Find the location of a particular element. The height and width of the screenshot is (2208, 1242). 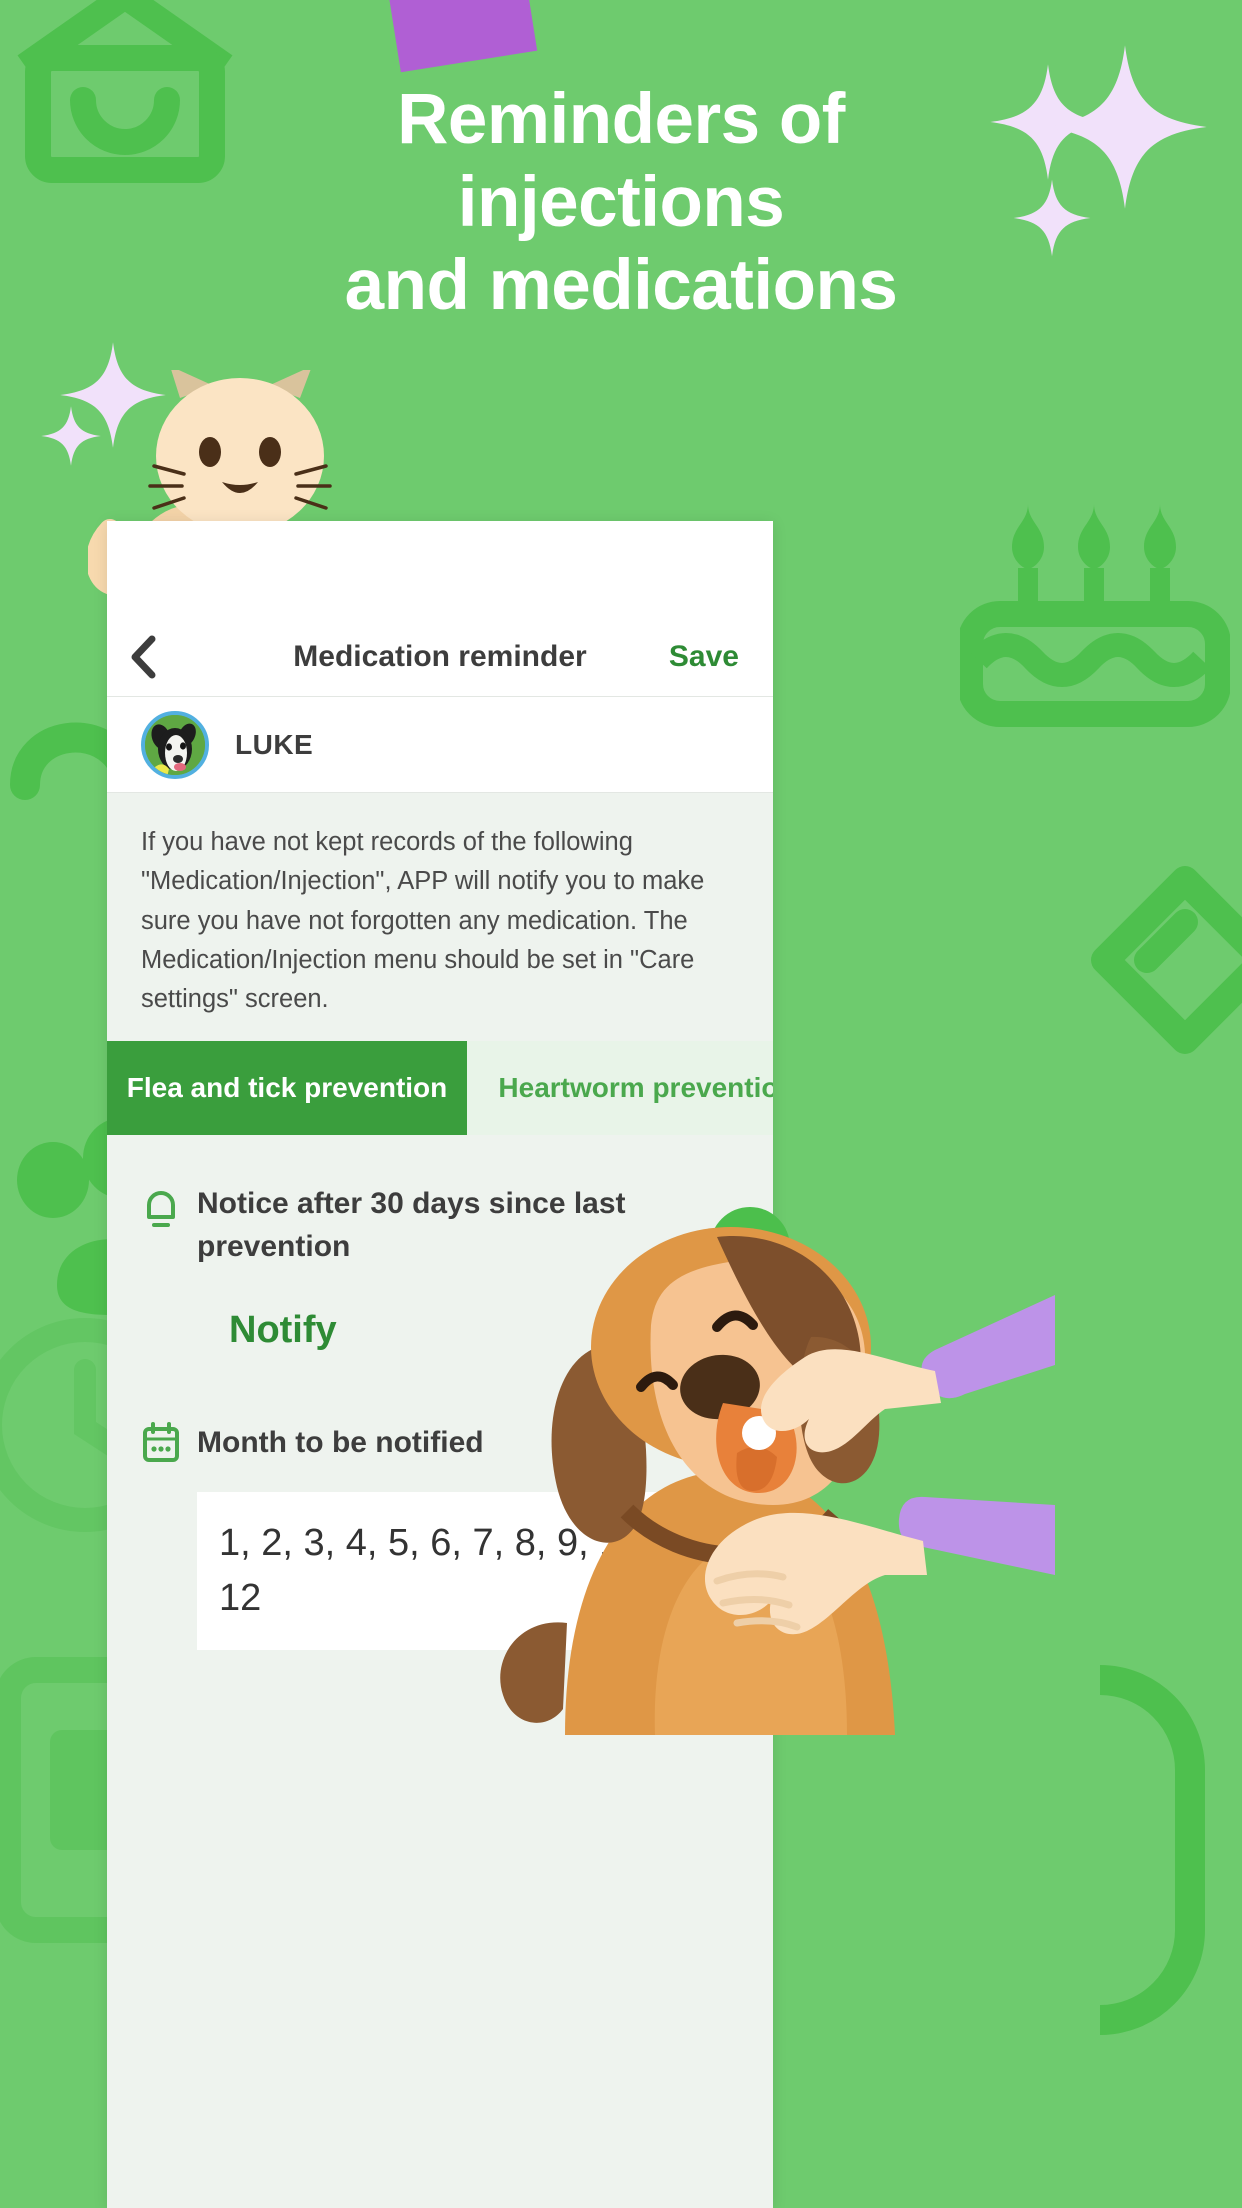

bell-icon is located at coordinates (161, 1209).